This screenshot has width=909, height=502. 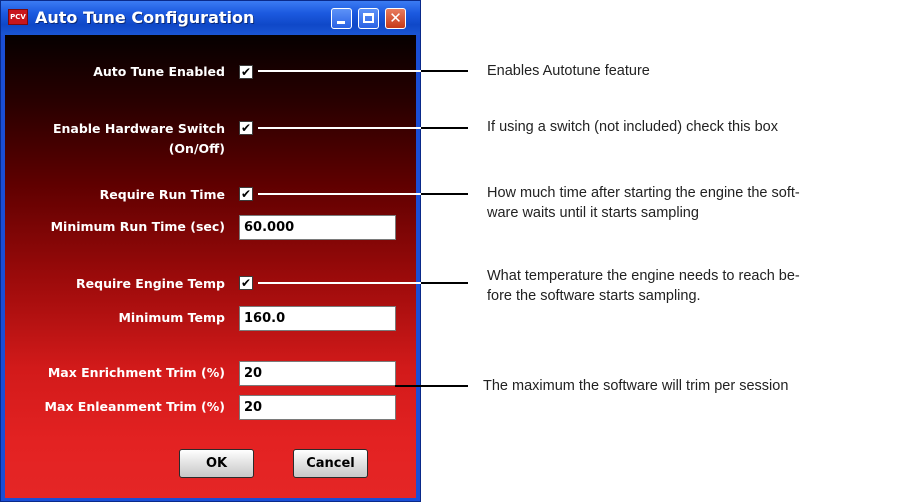 What do you see at coordinates (136, 372) in the screenshot?
I see `max-enrichment-trim-label: Max Enrichment Trim (%)` at bounding box center [136, 372].